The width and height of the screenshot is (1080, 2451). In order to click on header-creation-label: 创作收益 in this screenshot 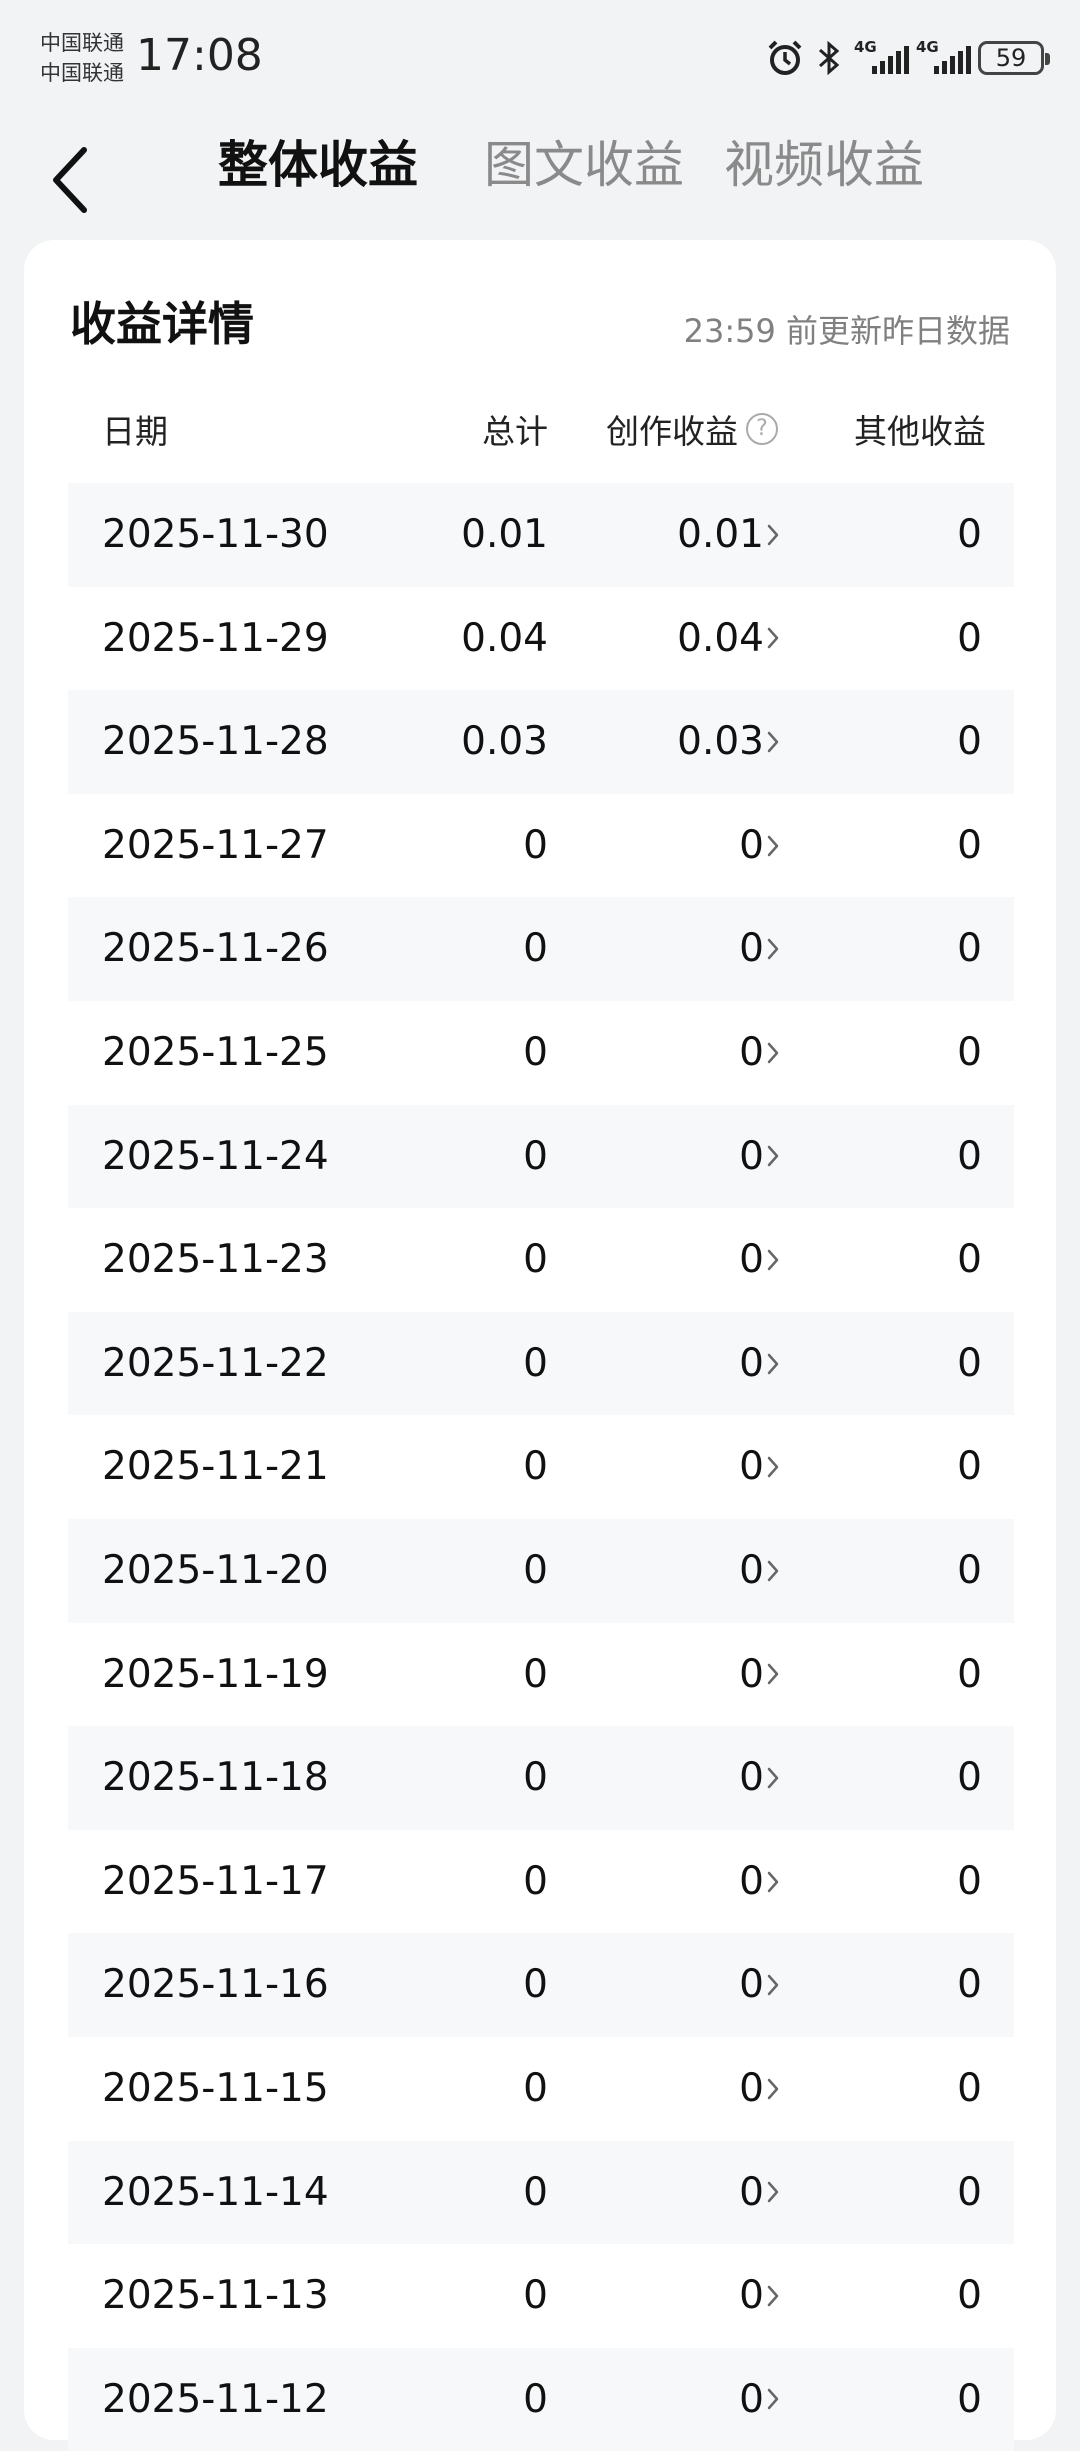, I will do `click(672, 431)`.